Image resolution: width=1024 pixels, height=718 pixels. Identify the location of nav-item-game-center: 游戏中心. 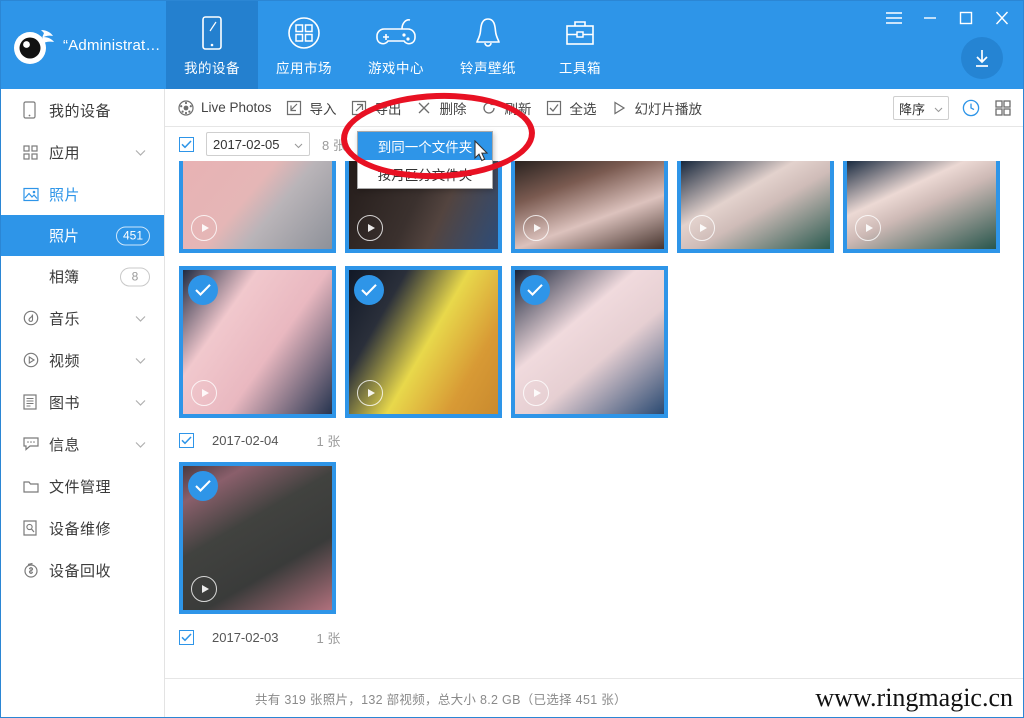
(396, 45).